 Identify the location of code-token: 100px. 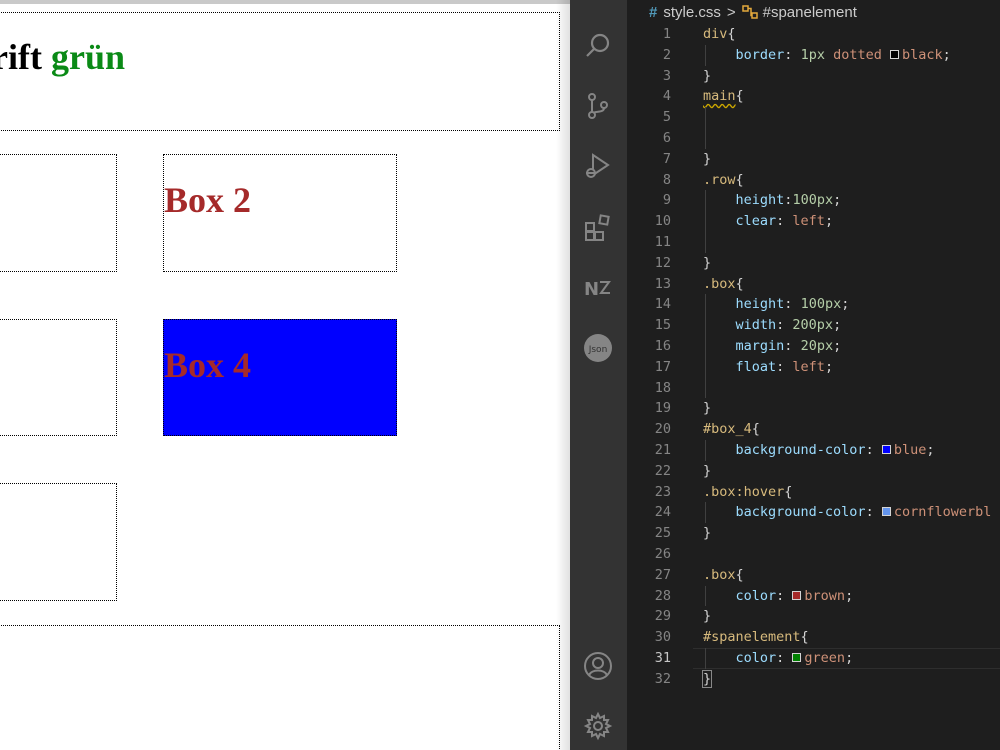
(813, 200).